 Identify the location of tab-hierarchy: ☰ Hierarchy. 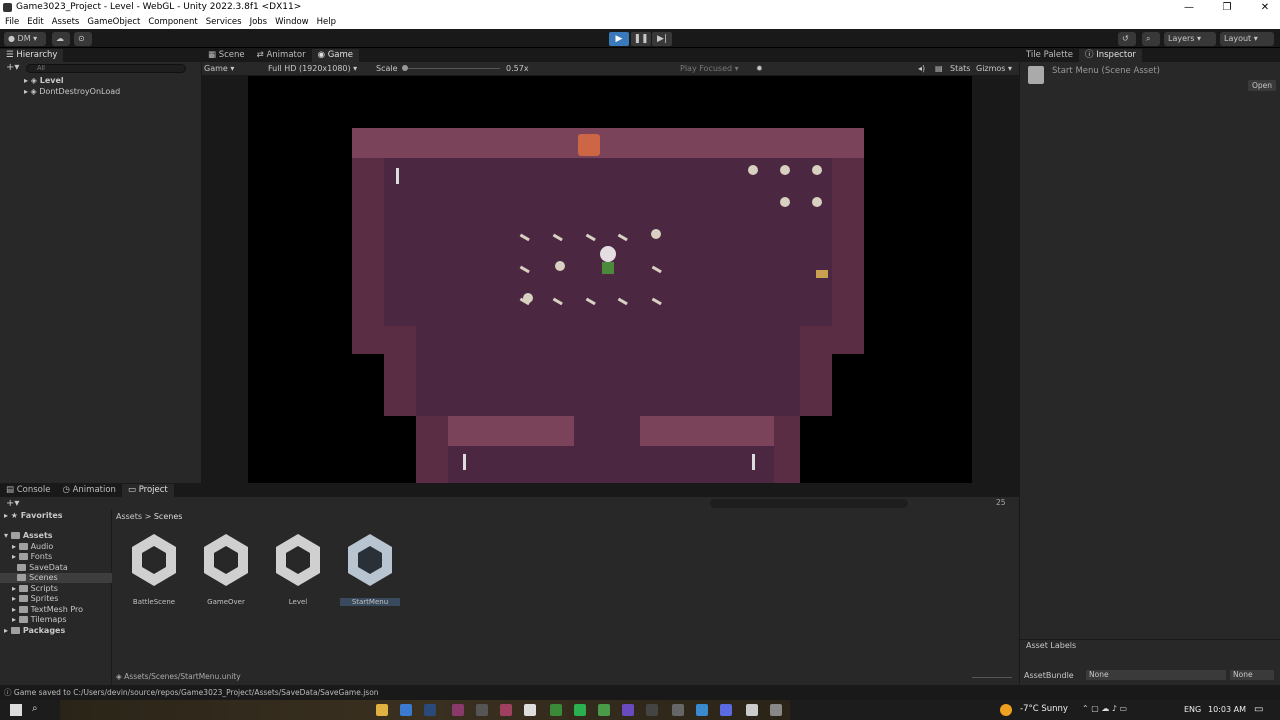
(32, 55).